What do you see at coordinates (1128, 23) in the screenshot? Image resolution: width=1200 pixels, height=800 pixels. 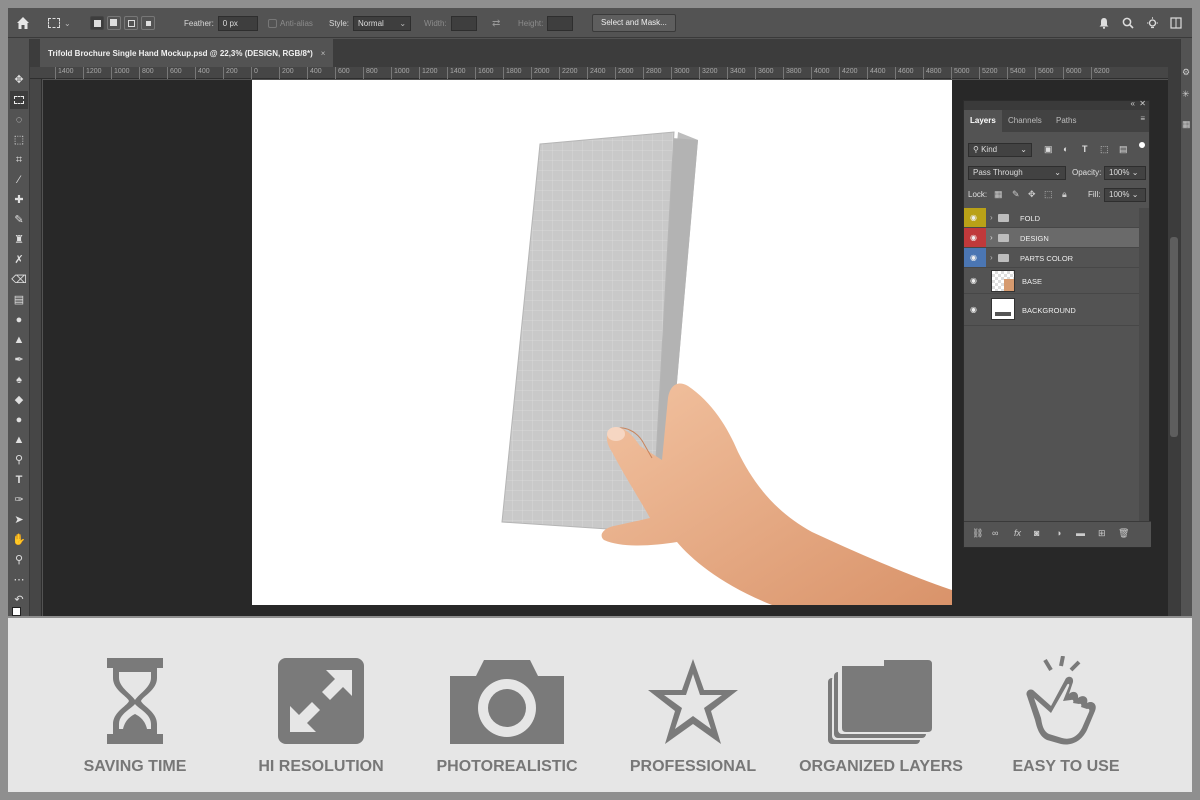 I see `search-button` at bounding box center [1128, 23].